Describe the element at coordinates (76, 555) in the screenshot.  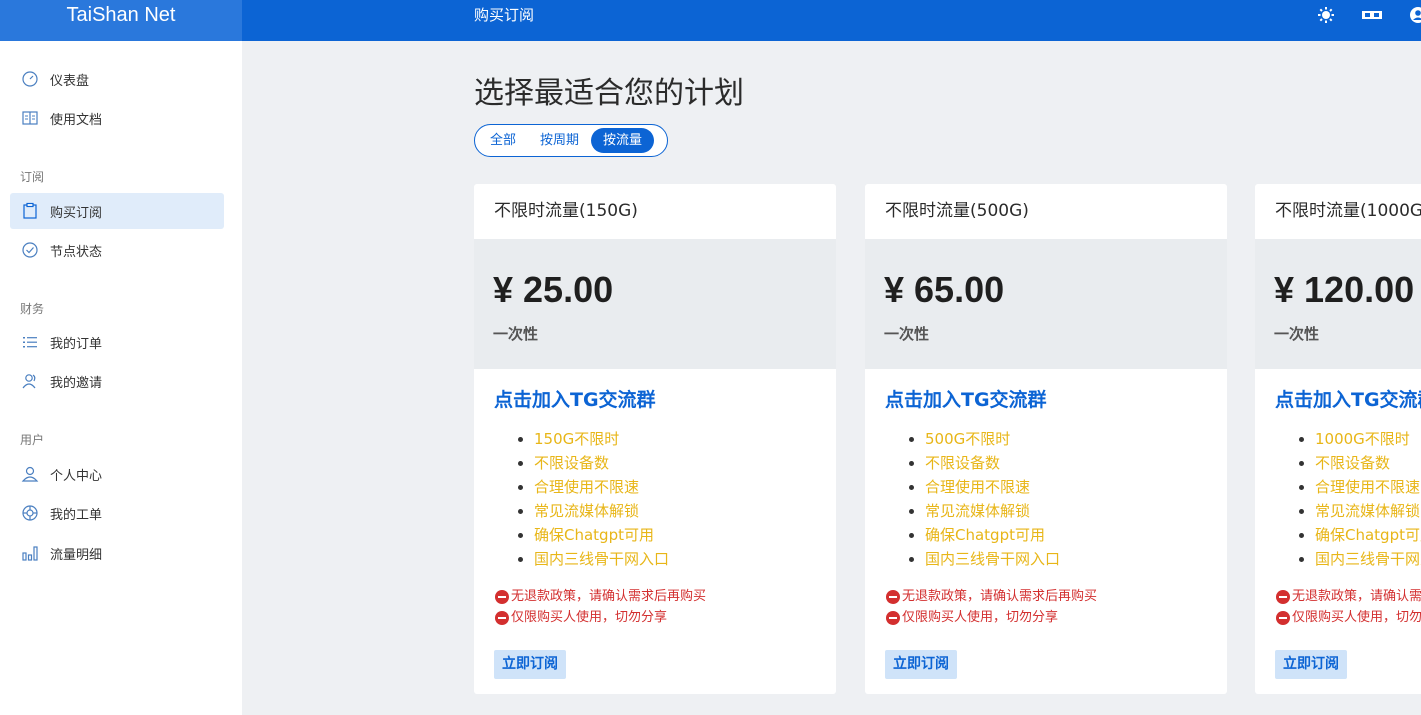
I see `sidebar-item-label: 流量明细` at that location.